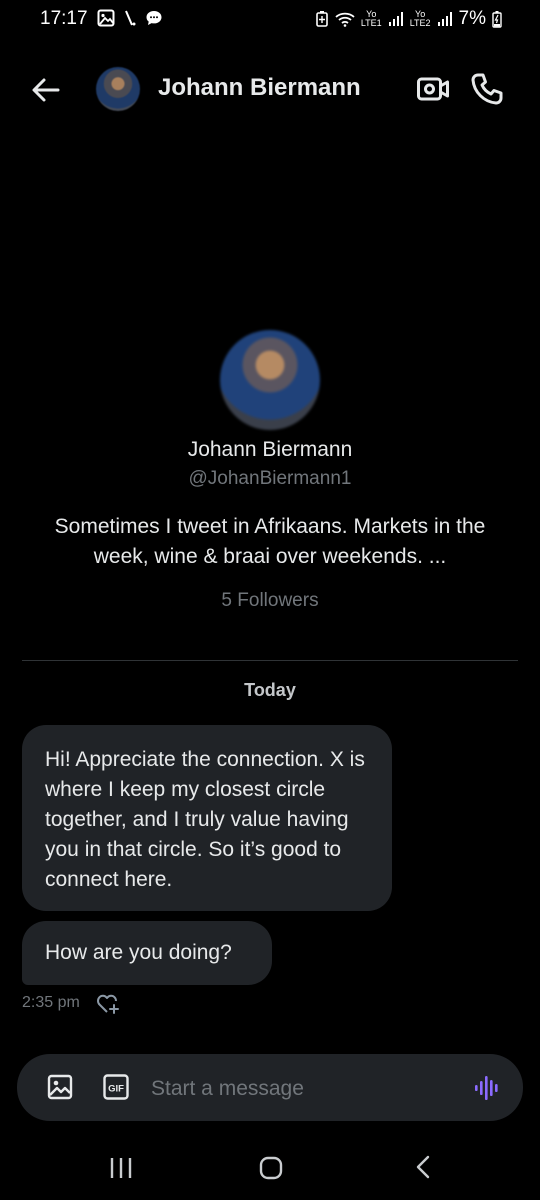 The height and width of the screenshot is (1200, 540). I want to click on profile-followers: 5 Followers, so click(270, 601).